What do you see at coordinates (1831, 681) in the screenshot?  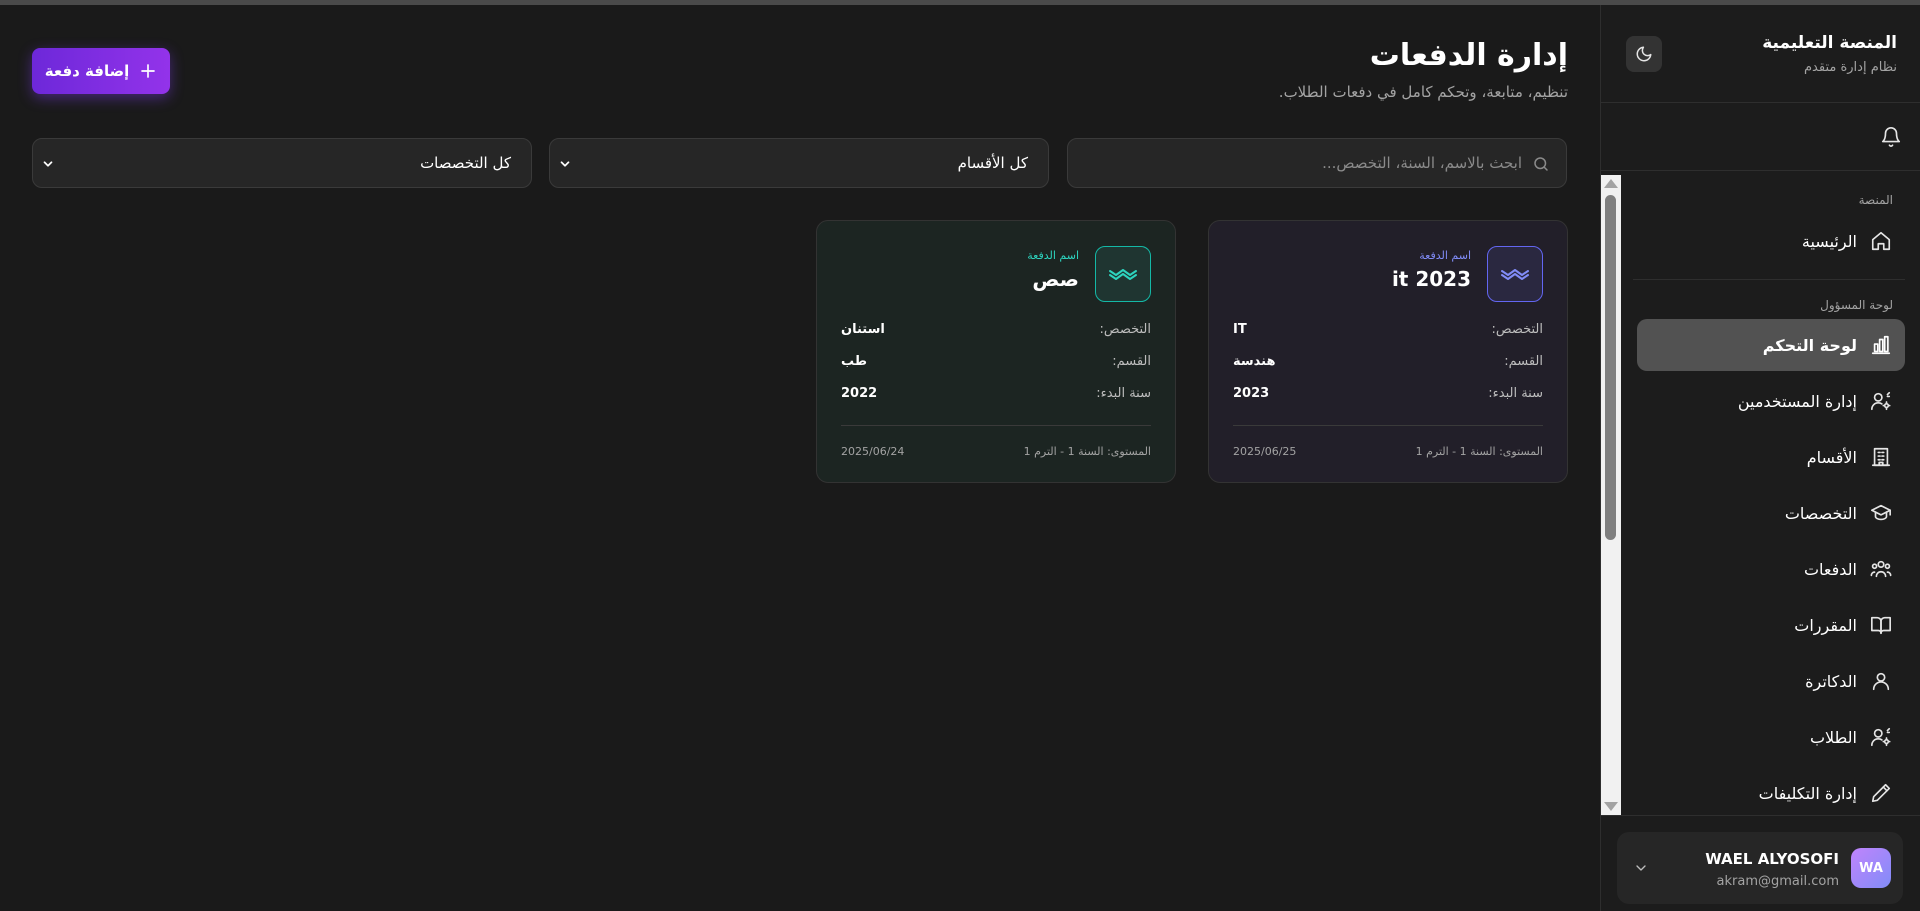 I see `sidebar-item-label: الدكاترة` at bounding box center [1831, 681].